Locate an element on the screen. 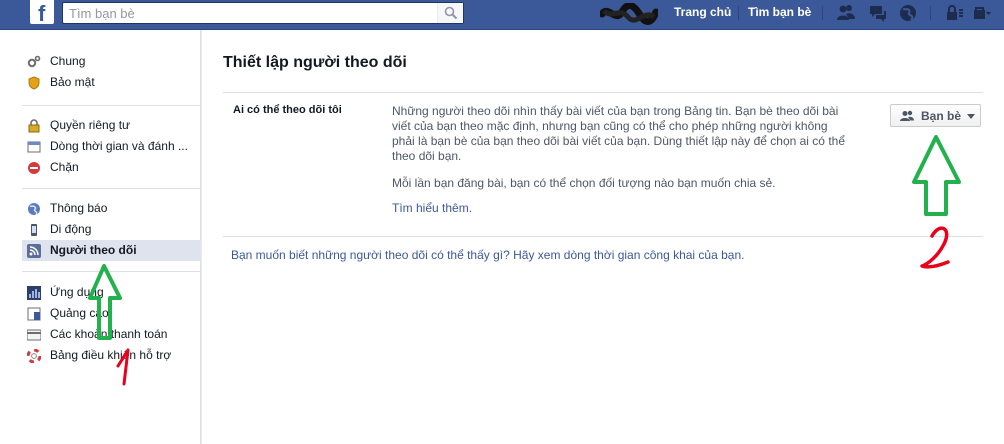 This screenshot has height=444, width=1004. sidebar-item-privacy: Quyền riêng tư is located at coordinates (111, 125).